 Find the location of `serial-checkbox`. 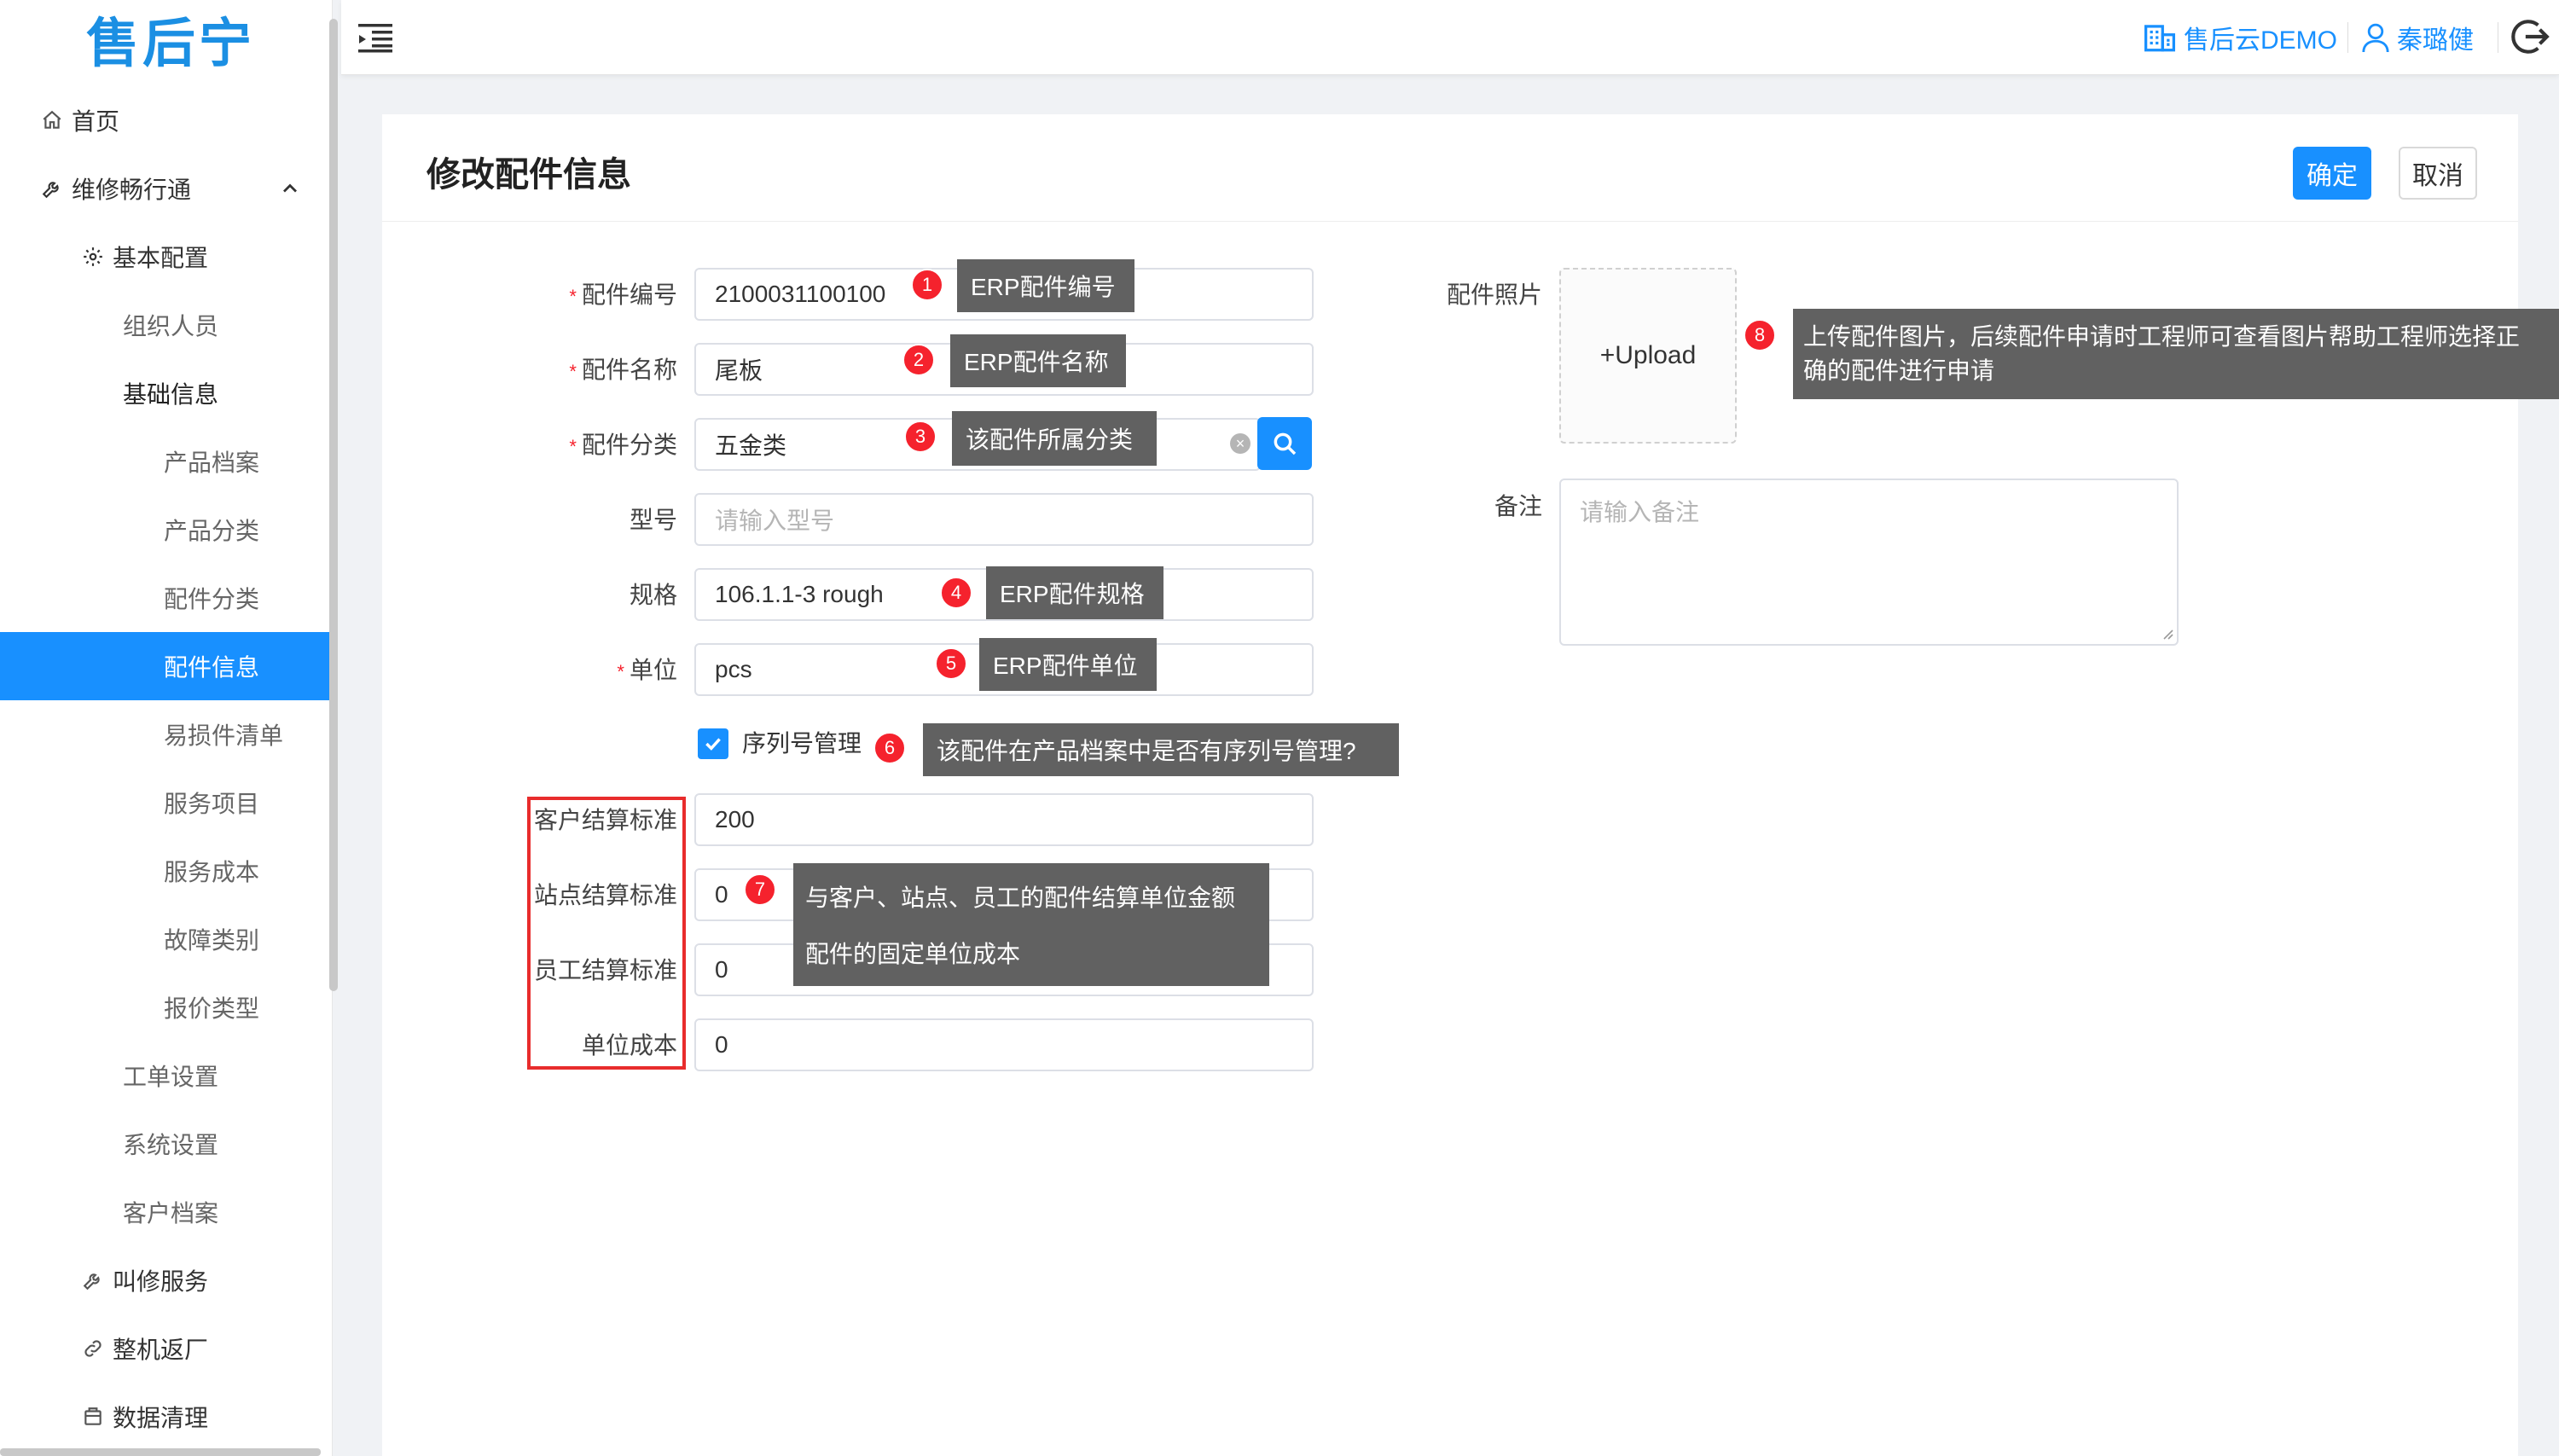

serial-checkbox is located at coordinates (713, 743).